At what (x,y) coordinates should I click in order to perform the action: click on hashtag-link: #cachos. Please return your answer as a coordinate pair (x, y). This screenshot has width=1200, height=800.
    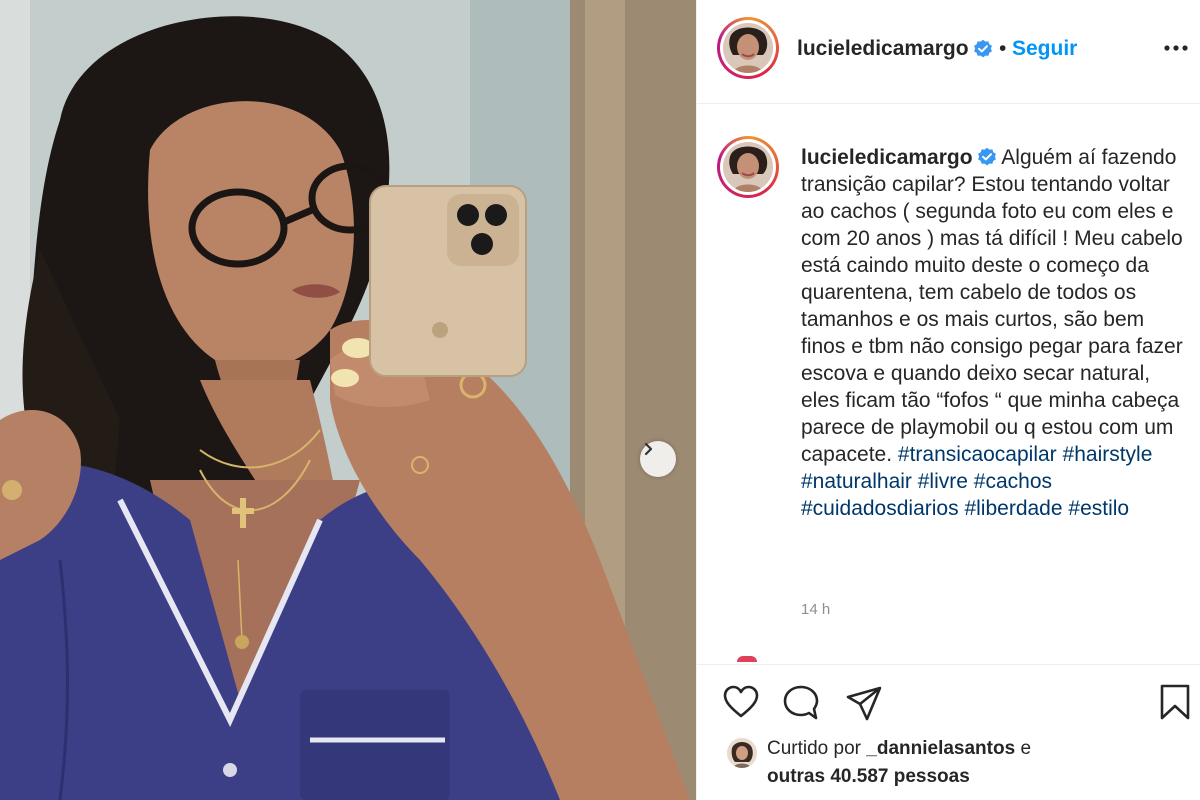
    Looking at the image, I should click on (1013, 481).